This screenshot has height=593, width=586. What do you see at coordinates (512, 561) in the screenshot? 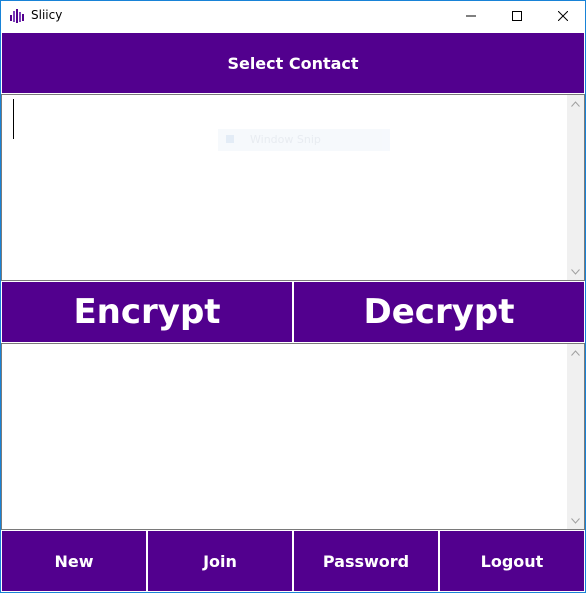
I see `logout-button: Logout` at bounding box center [512, 561].